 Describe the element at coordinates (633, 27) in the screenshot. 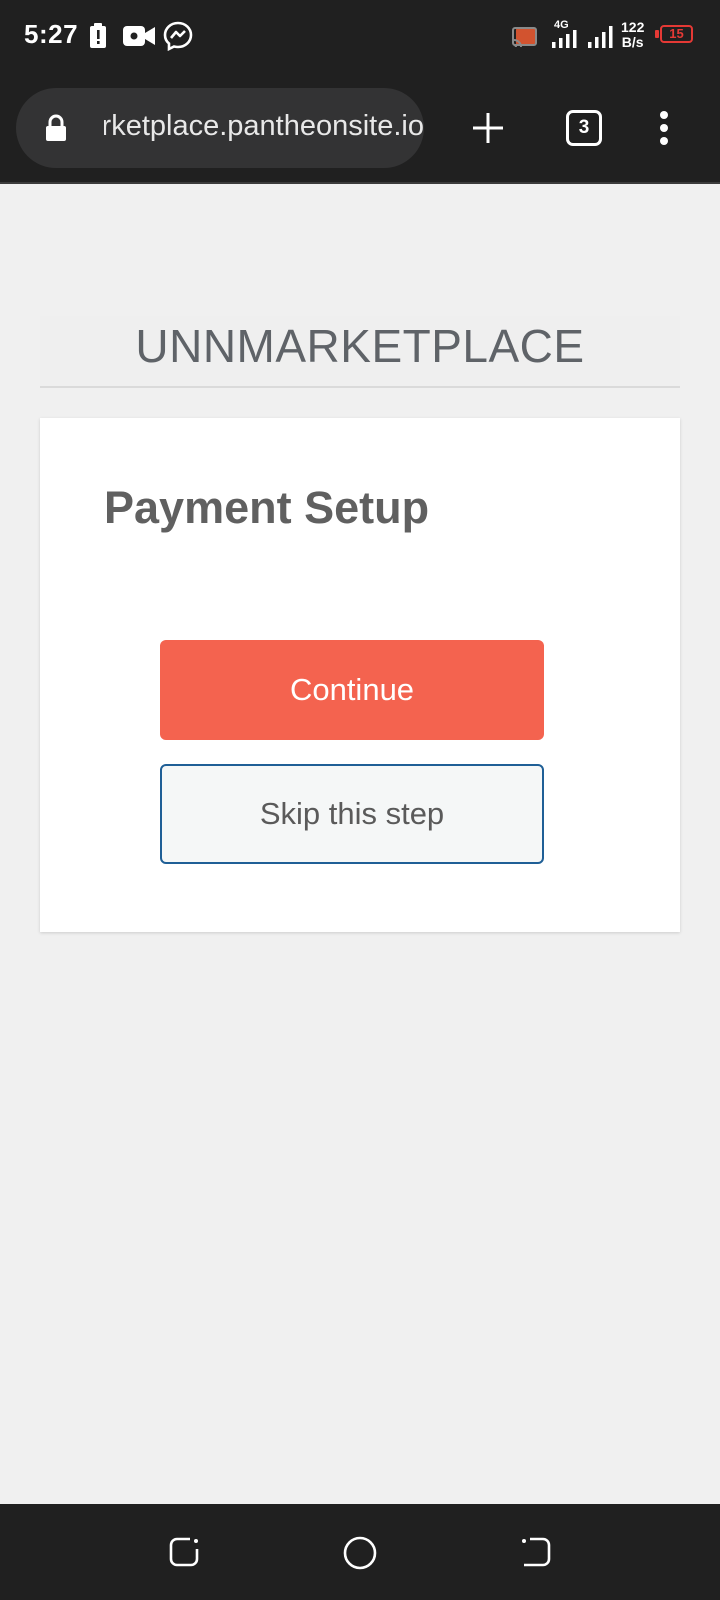

I see `network-speed-value: 122` at that location.